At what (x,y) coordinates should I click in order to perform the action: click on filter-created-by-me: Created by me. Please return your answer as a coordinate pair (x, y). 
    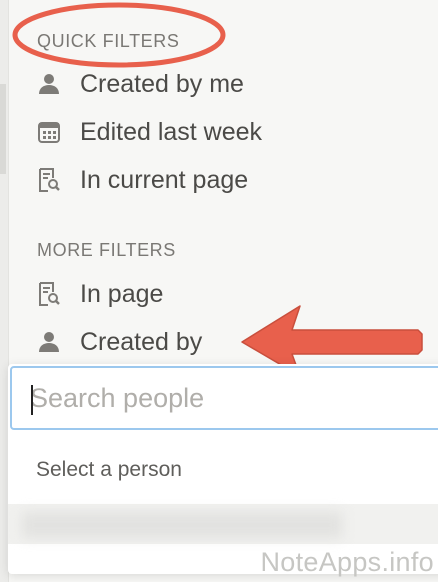
    Looking at the image, I should click on (226, 84).